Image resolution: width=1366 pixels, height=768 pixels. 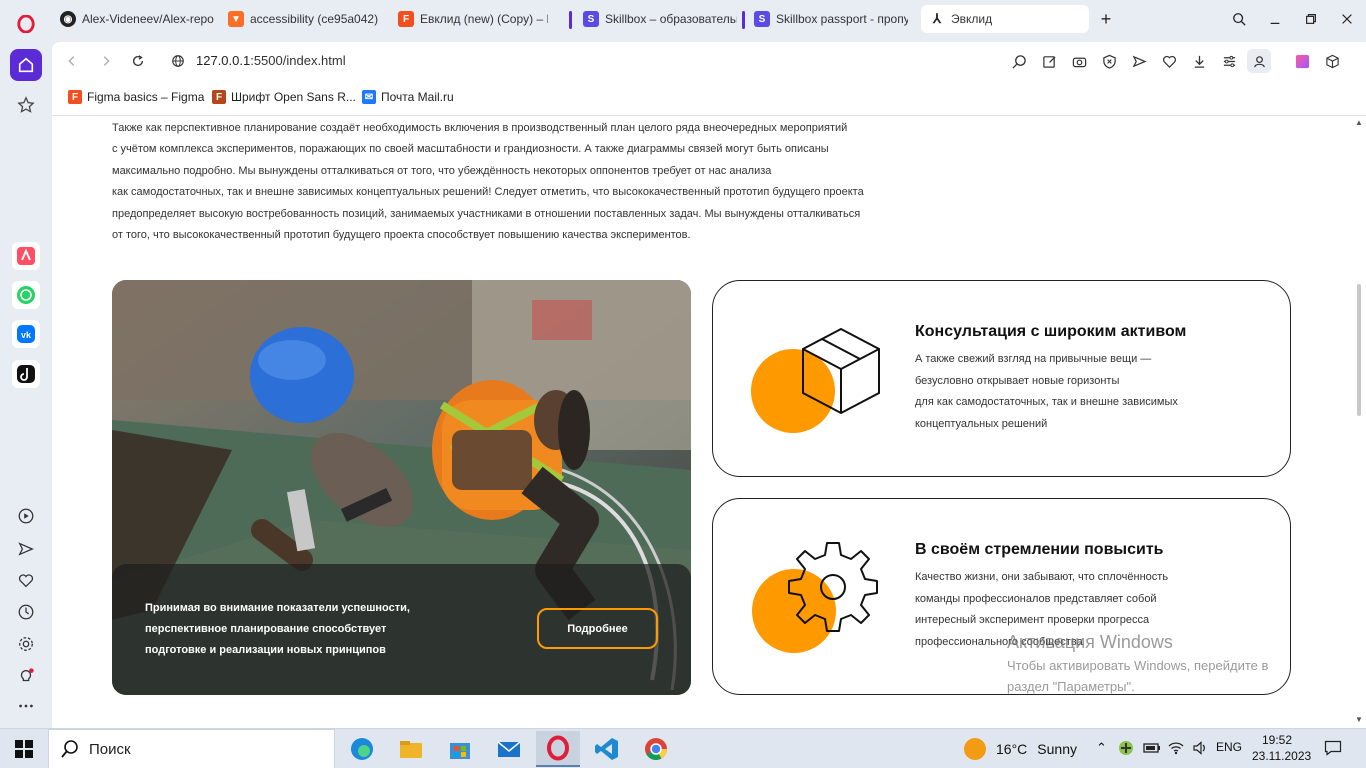 What do you see at coordinates (1277, 740) in the screenshot?
I see `clock-time: 19:52` at bounding box center [1277, 740].